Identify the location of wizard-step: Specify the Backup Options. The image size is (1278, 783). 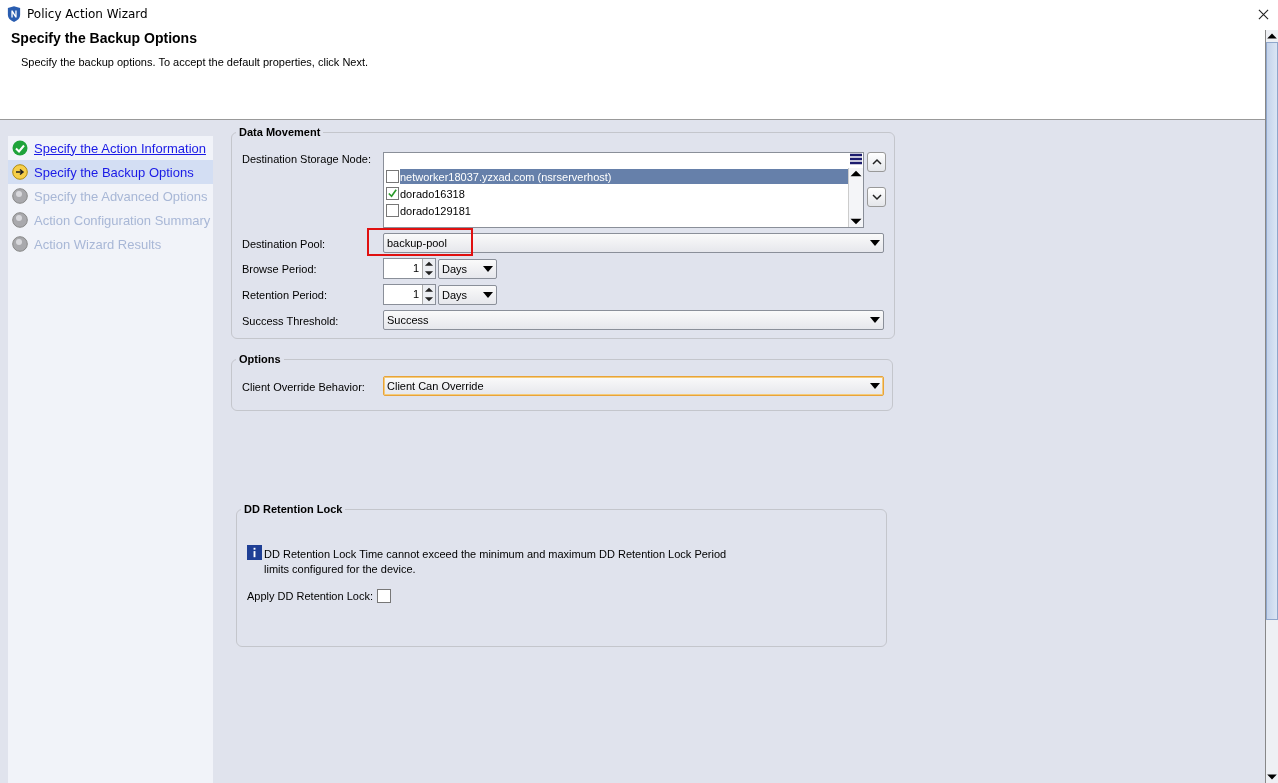
(110, 172).